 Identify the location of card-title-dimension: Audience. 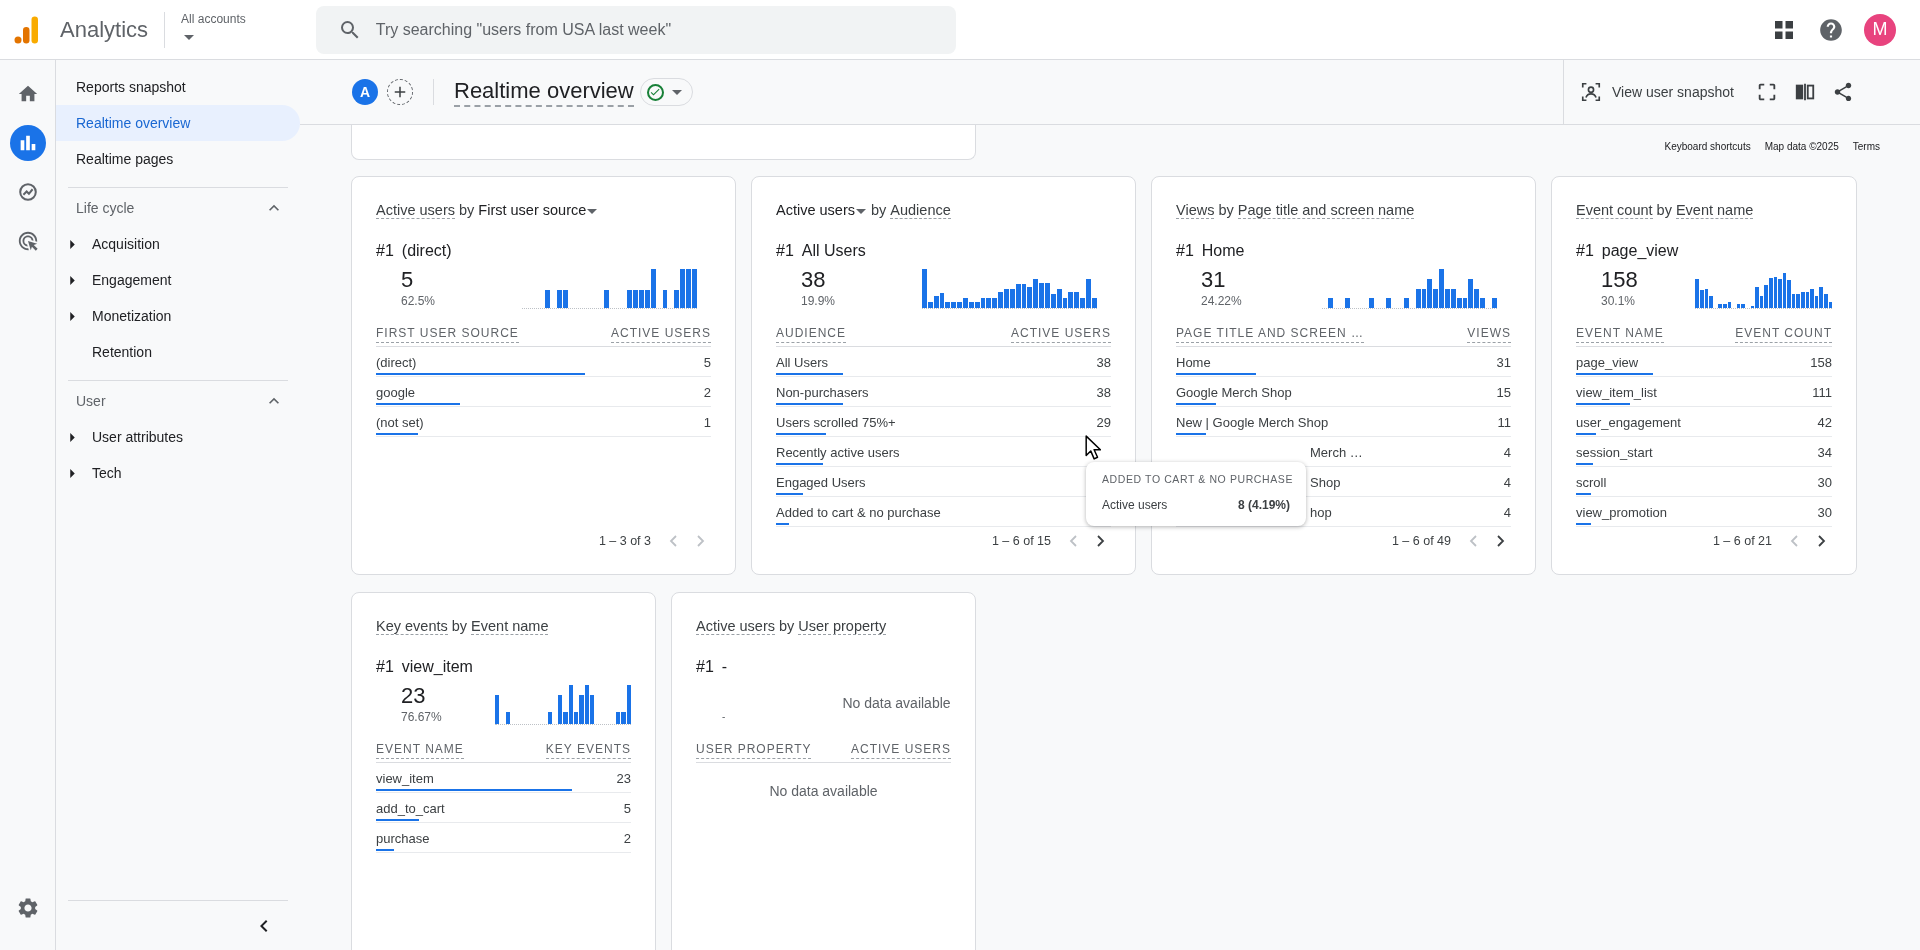
(920, 211).